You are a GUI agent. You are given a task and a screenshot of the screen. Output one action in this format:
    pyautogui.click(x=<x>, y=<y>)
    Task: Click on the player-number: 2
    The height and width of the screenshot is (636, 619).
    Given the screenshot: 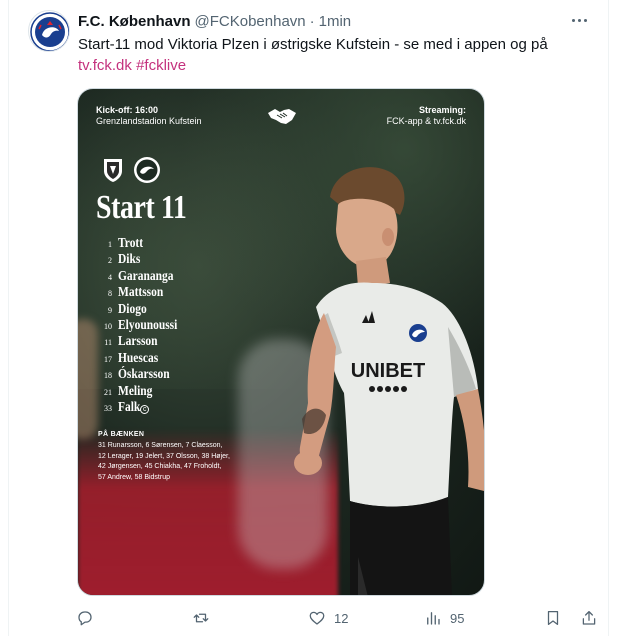 What is the action you would take?
    pyautogui.click(x=110, y=261)
    